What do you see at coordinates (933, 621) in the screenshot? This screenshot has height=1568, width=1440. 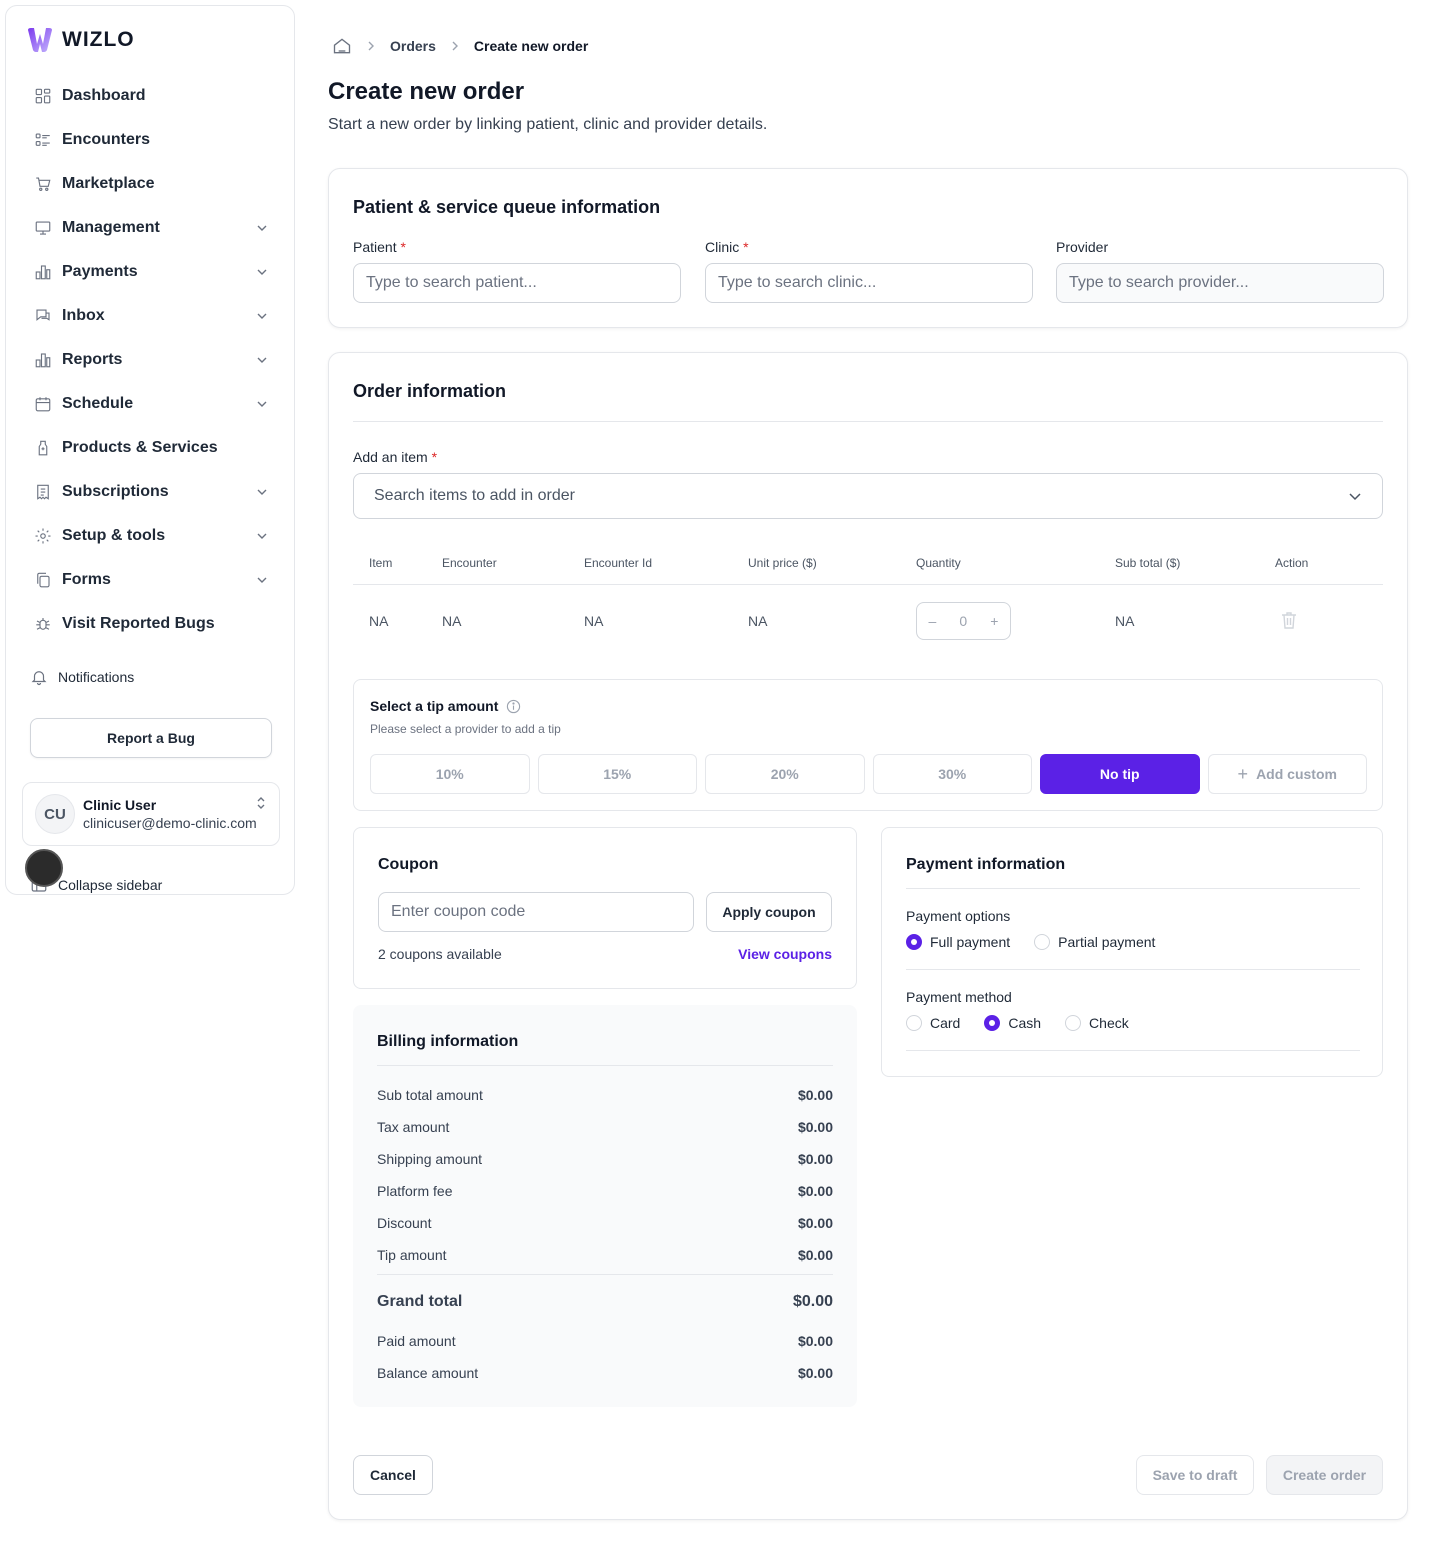 I see `minus-icon: –` at bounding box center [933, 621].